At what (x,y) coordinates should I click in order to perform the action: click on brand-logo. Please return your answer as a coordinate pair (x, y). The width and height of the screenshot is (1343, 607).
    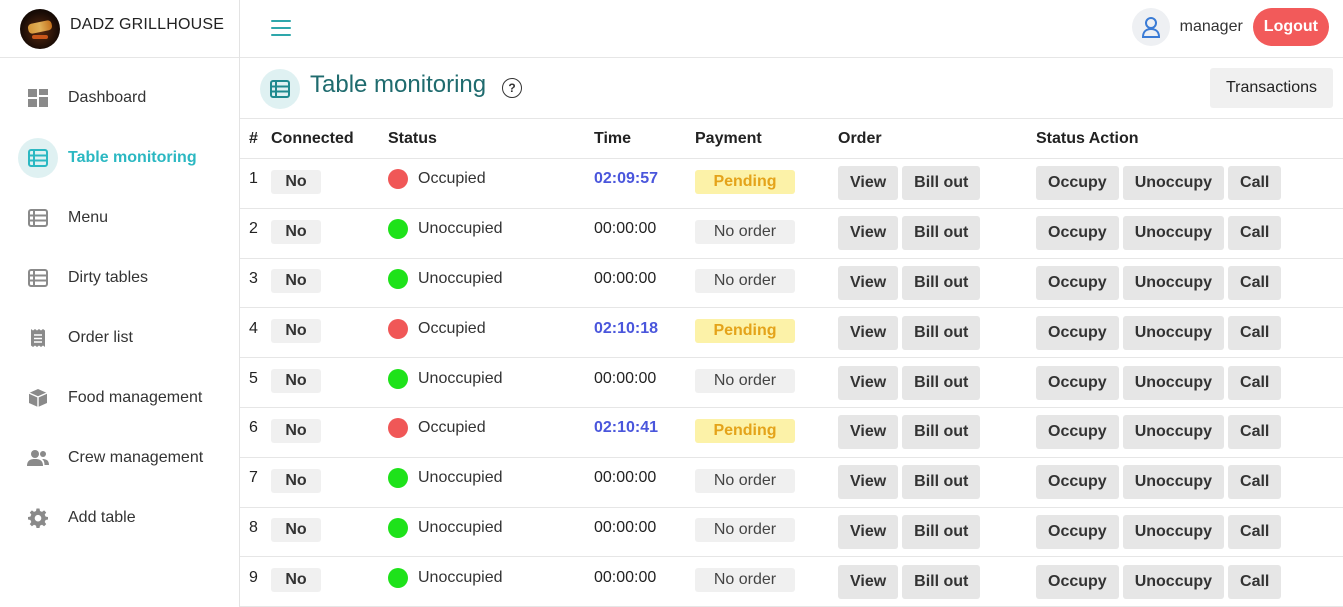
    Looking at the image, I should click on (40, 28).